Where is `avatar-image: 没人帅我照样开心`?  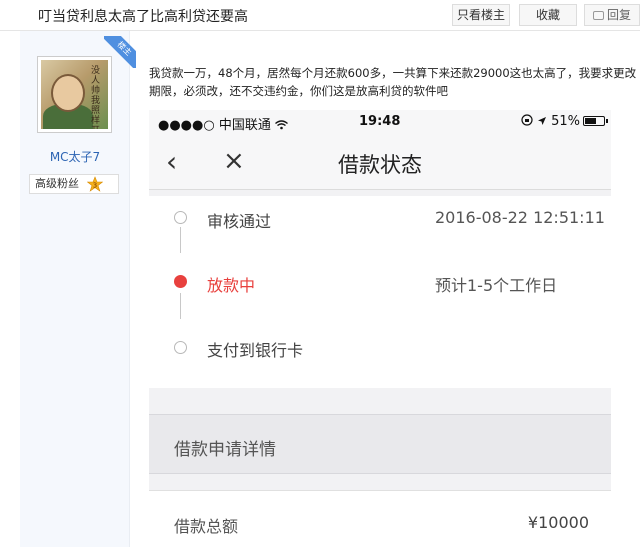 avatar-image: 没人帅我照样开心 is located at coordinates (74, 94).